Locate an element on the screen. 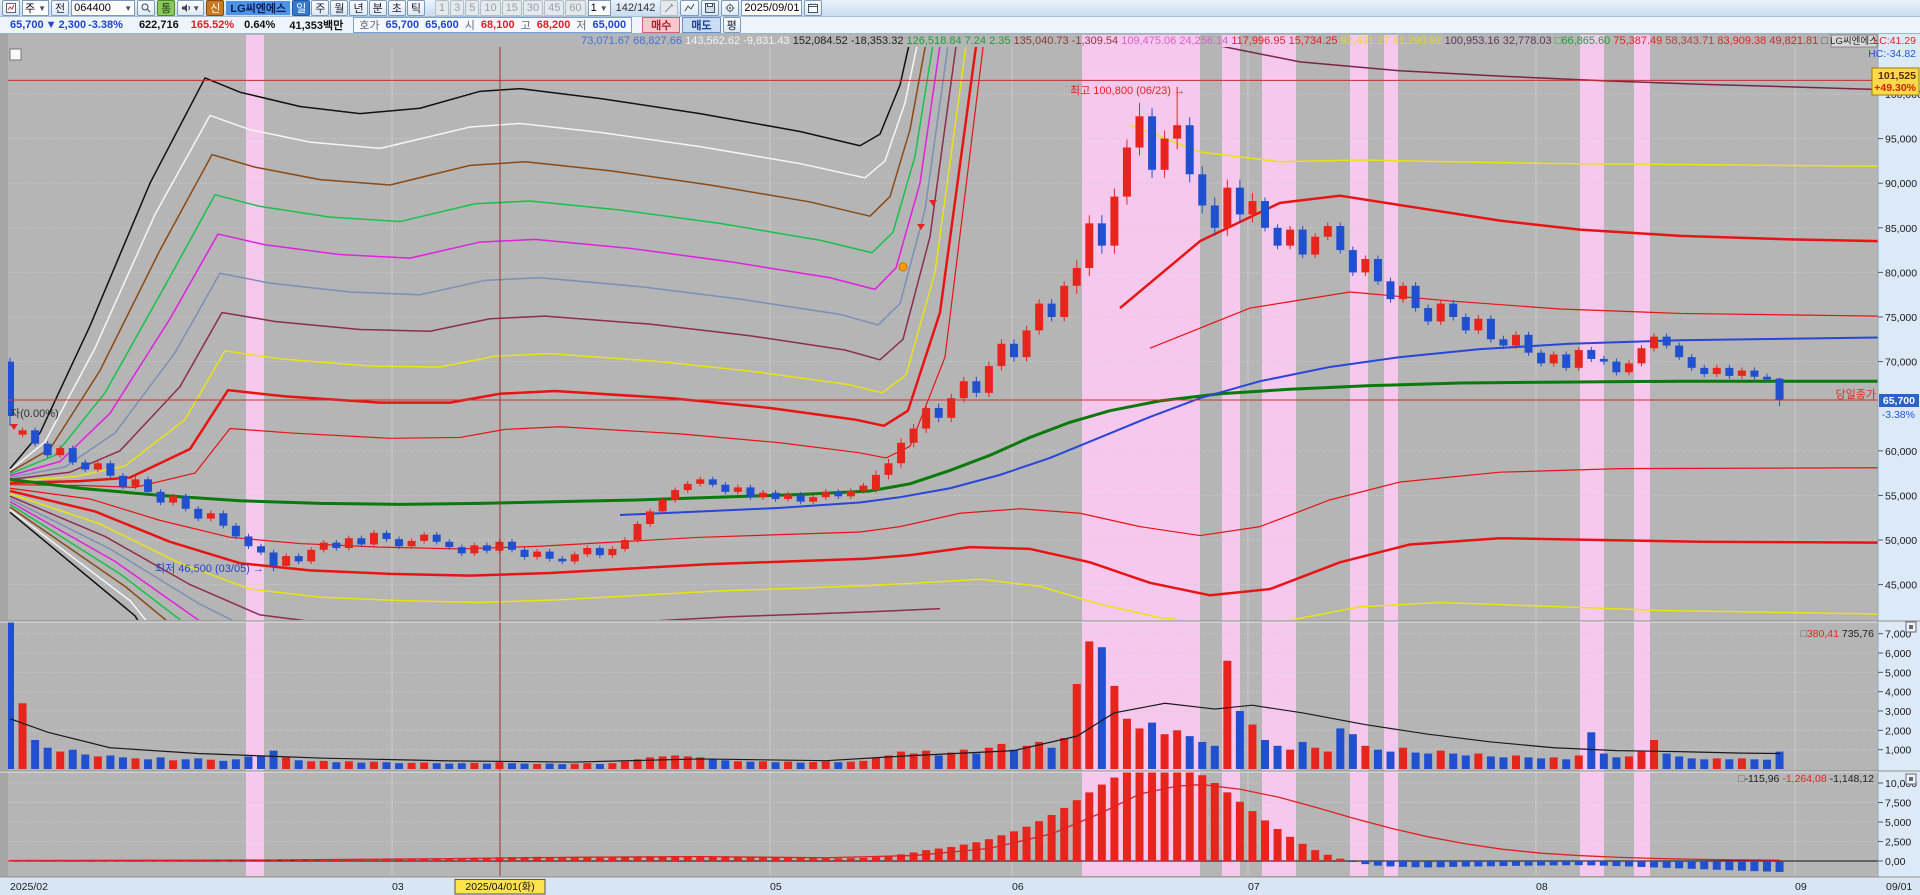 The image size is (1920, 895). svg-text: 75,000 is located at coordinates (1901, 318).